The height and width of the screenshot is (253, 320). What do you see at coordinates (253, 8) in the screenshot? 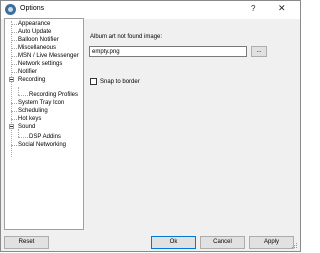
I see `help-button: ?` at bounding box center [253, 8].